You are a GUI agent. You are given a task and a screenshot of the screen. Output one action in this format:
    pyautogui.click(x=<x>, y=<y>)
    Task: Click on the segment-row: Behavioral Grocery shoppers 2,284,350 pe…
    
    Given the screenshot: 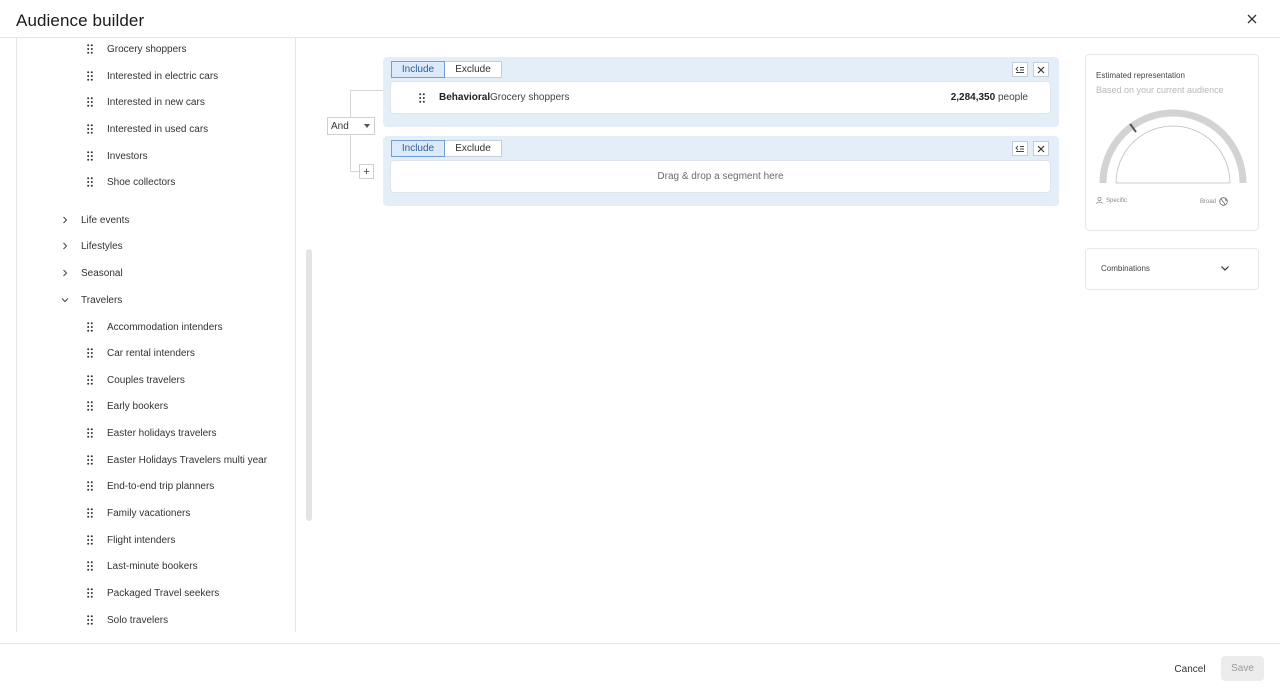 What is the action you would take?
    pyautogui.click(x=720, y=97)
    